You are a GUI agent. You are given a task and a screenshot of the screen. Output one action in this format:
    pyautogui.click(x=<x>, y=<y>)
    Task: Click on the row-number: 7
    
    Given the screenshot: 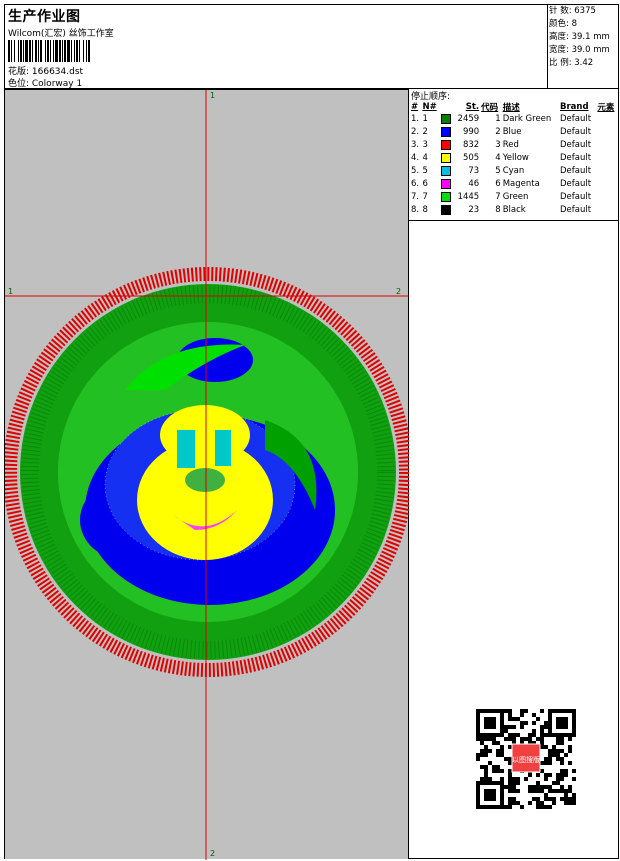 What is the action you would take?
    pyautogui.click(x=425, y=197)
    